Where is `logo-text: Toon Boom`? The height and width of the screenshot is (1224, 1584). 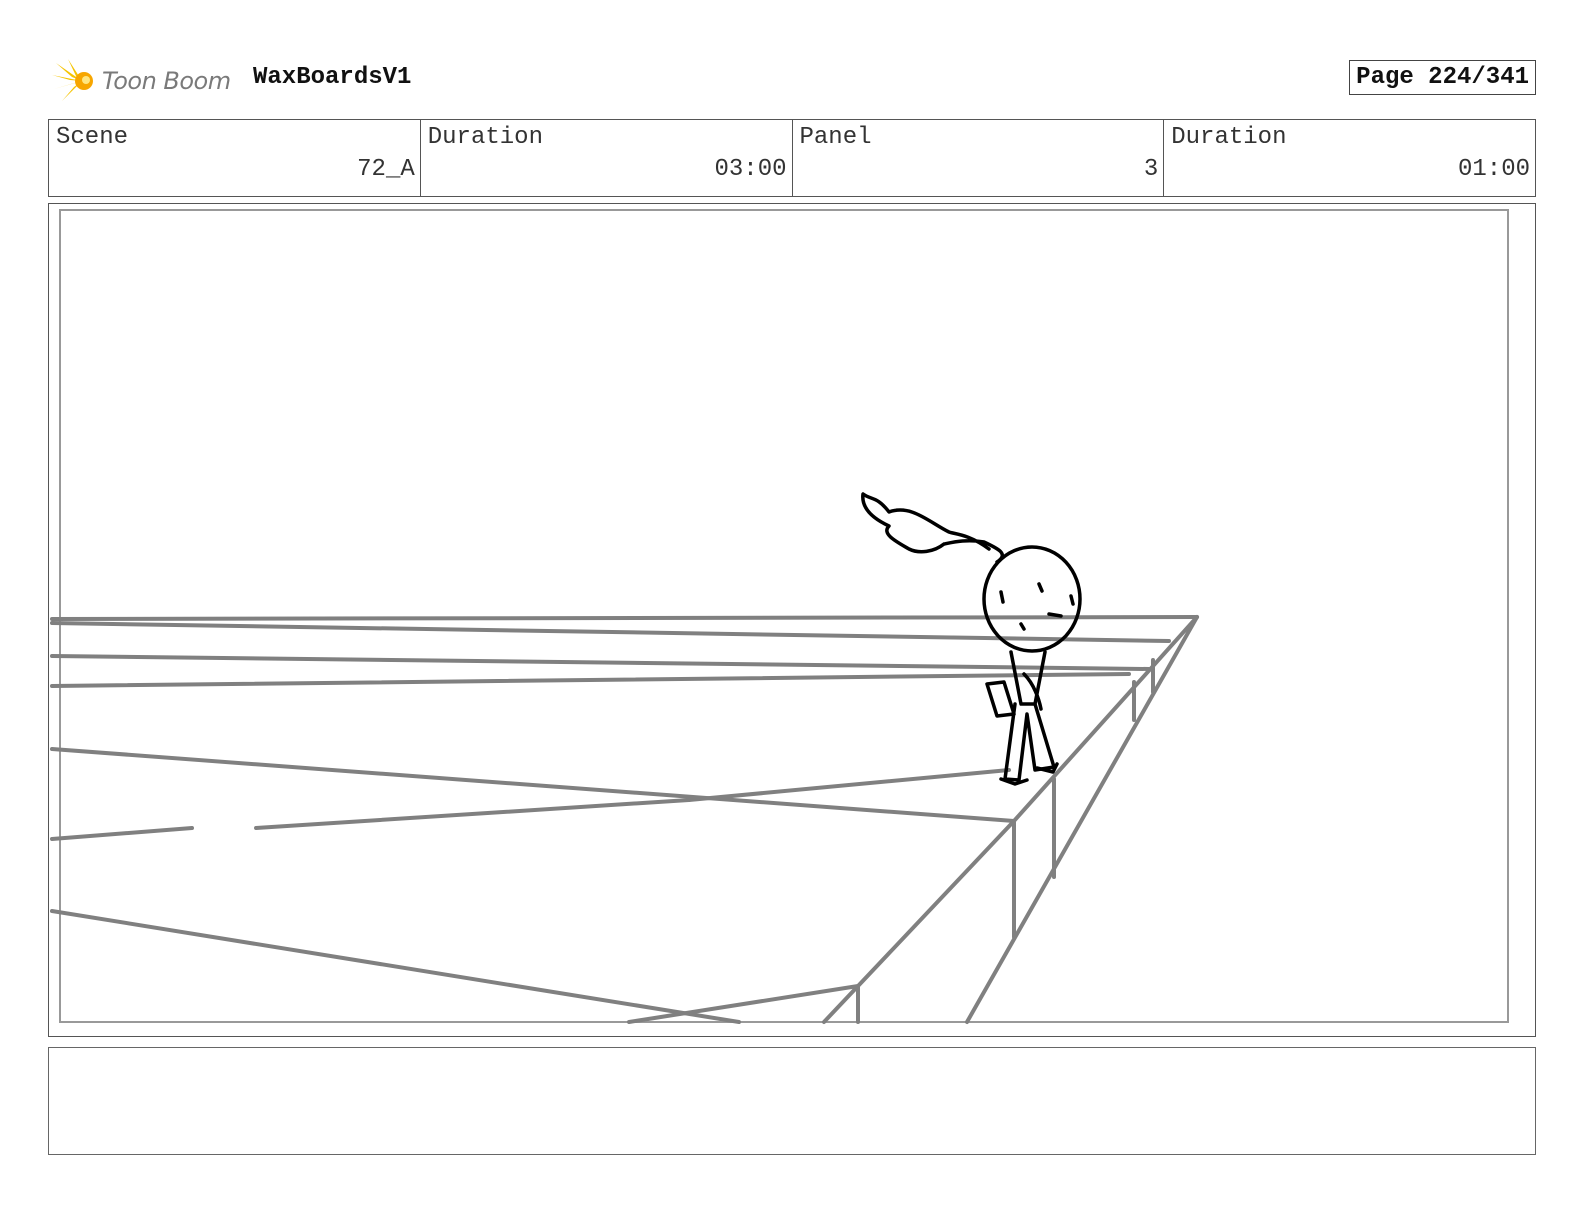 logo-text: Toon Boom is located at coordinates (166, 81).